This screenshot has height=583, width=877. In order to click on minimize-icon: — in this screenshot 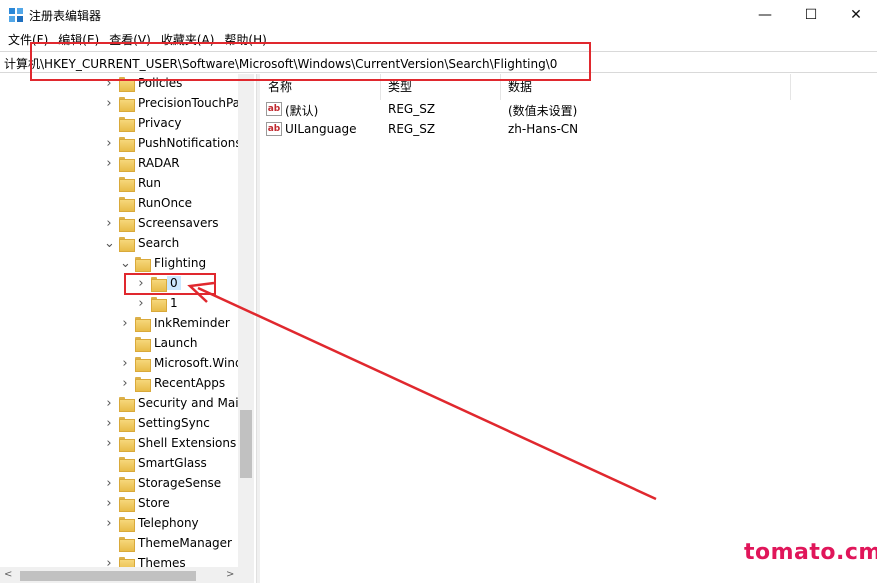, I will do `click(765, 15)`.